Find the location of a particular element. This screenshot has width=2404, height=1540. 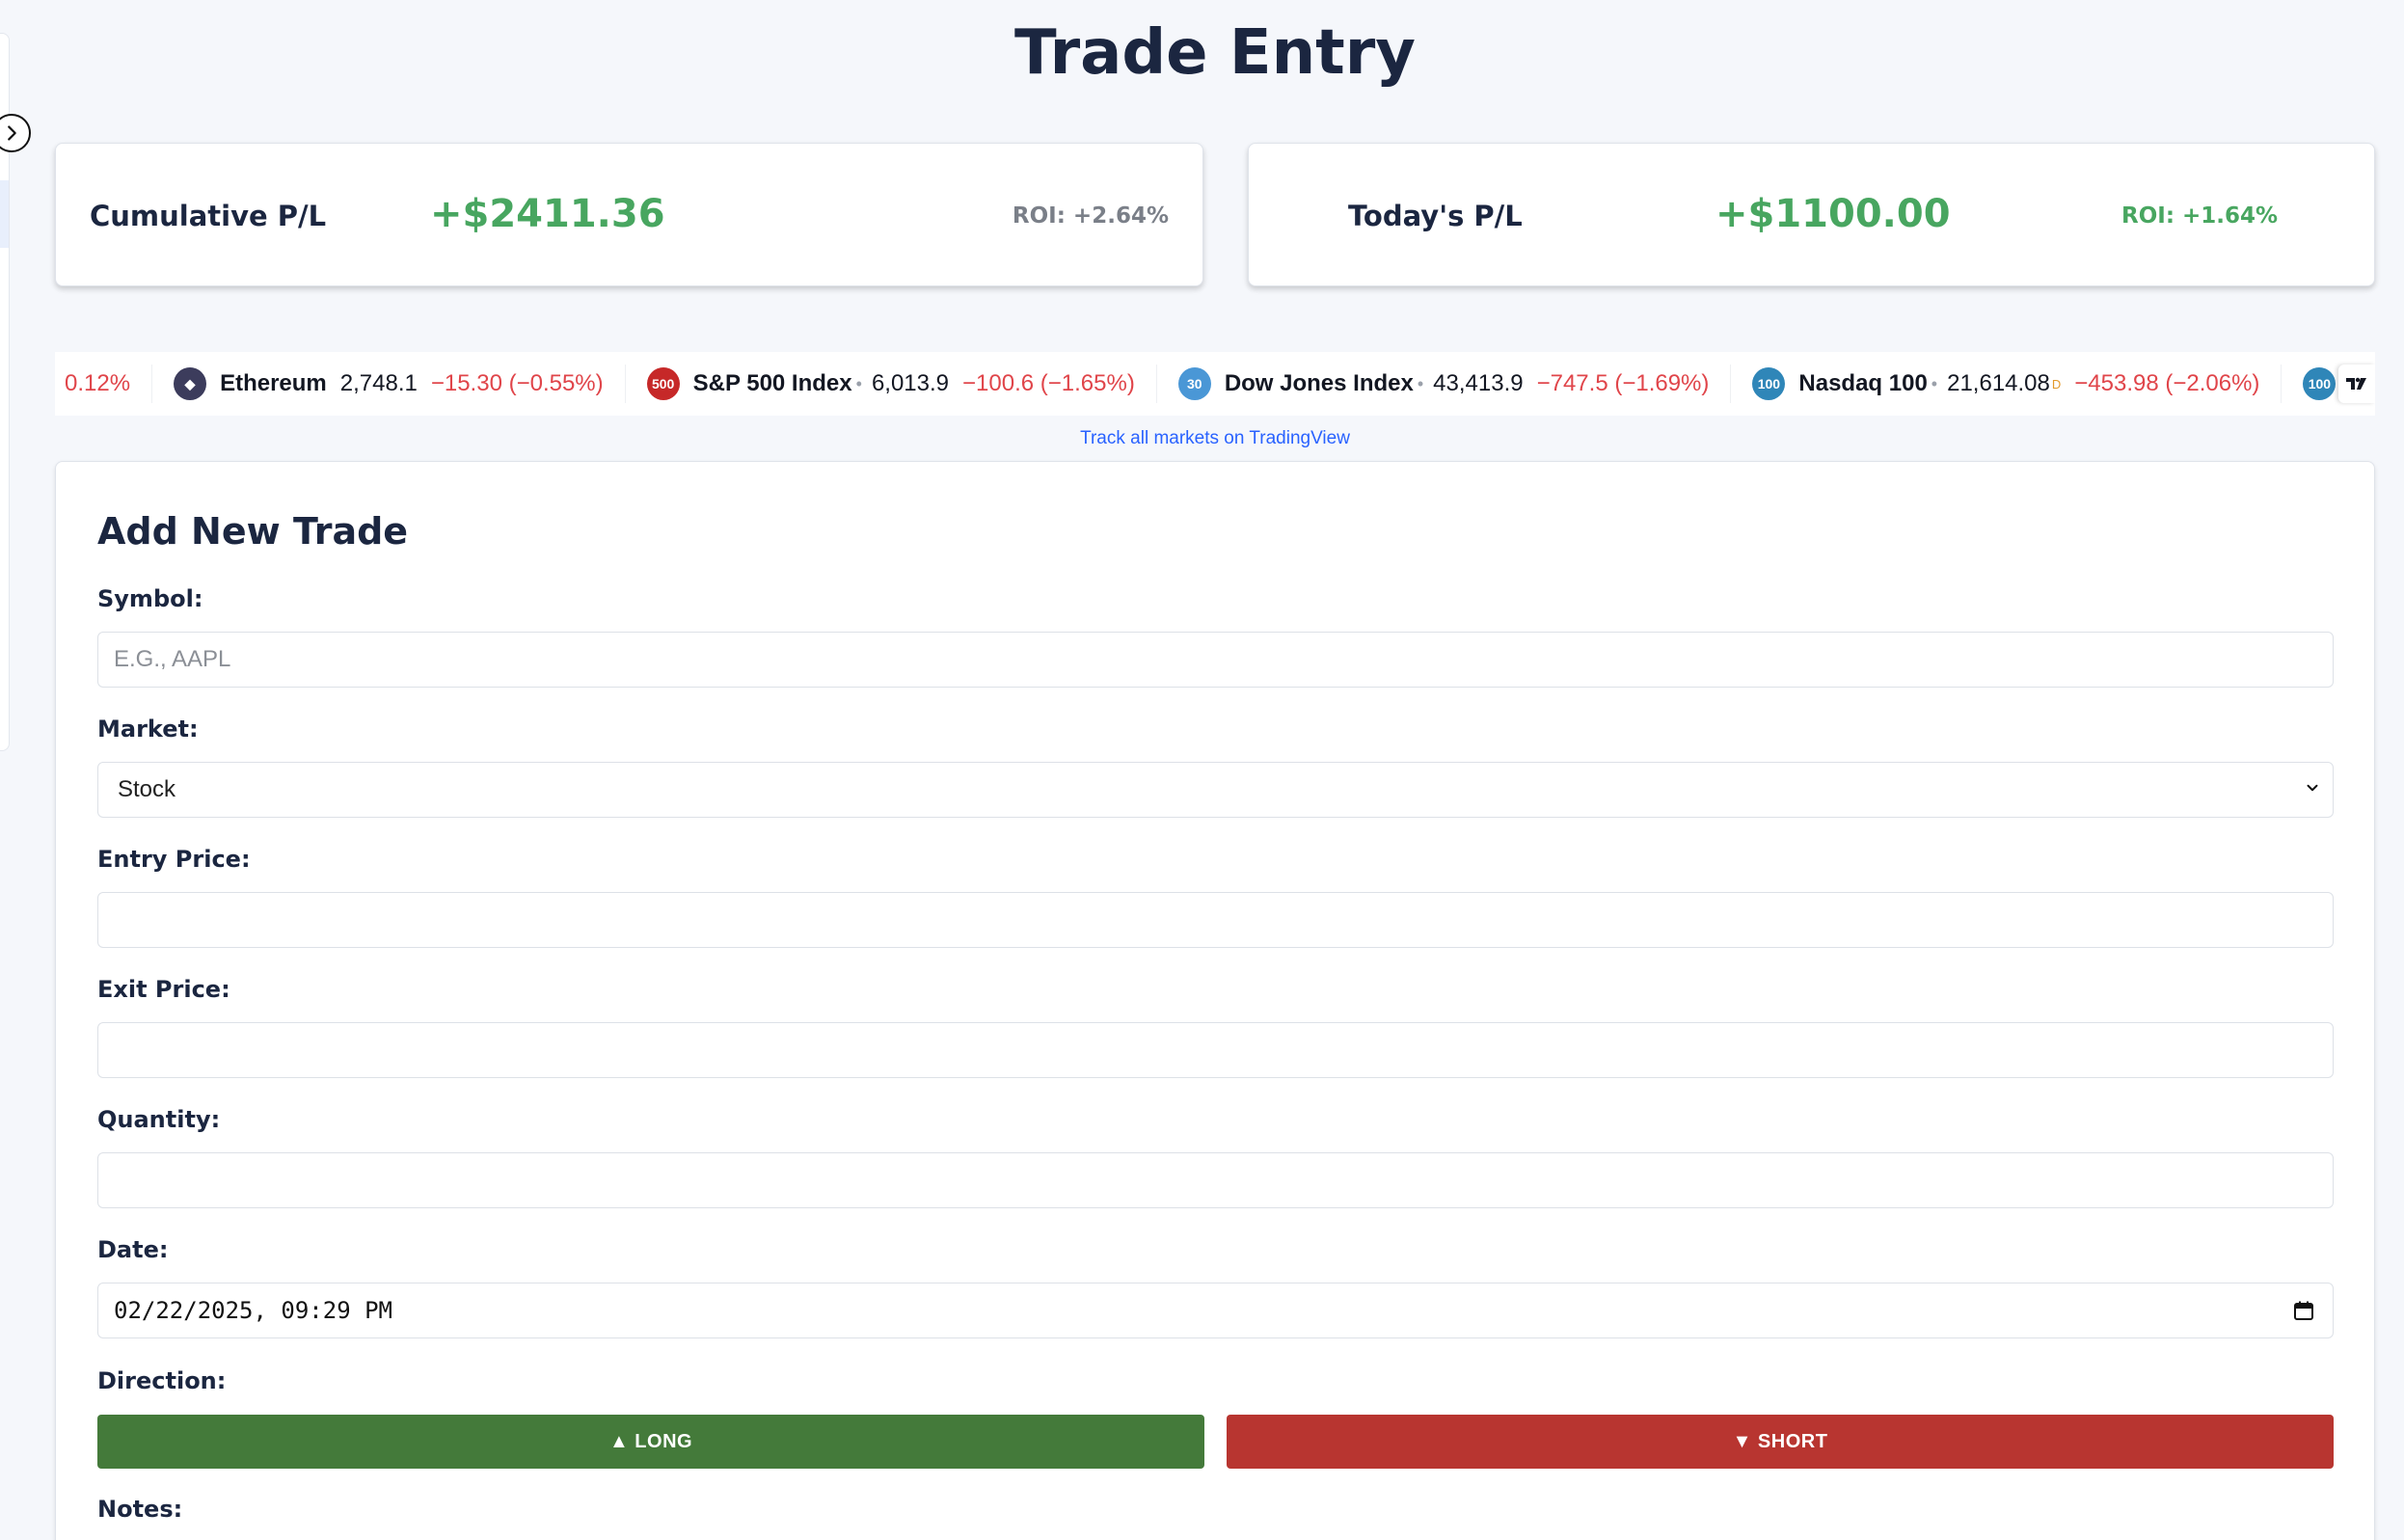

ticker-price: 21,614.08 is located at coordinates (1999, 383).